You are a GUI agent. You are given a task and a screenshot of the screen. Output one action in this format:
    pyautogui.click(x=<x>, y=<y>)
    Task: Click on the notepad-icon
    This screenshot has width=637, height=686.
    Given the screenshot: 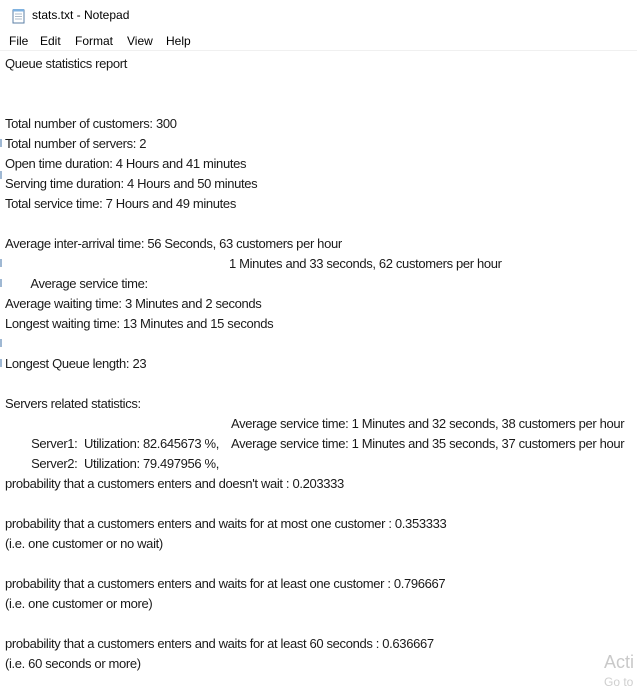 What is the action you would take?
    pyautogui.click(x=19, y=16)
    